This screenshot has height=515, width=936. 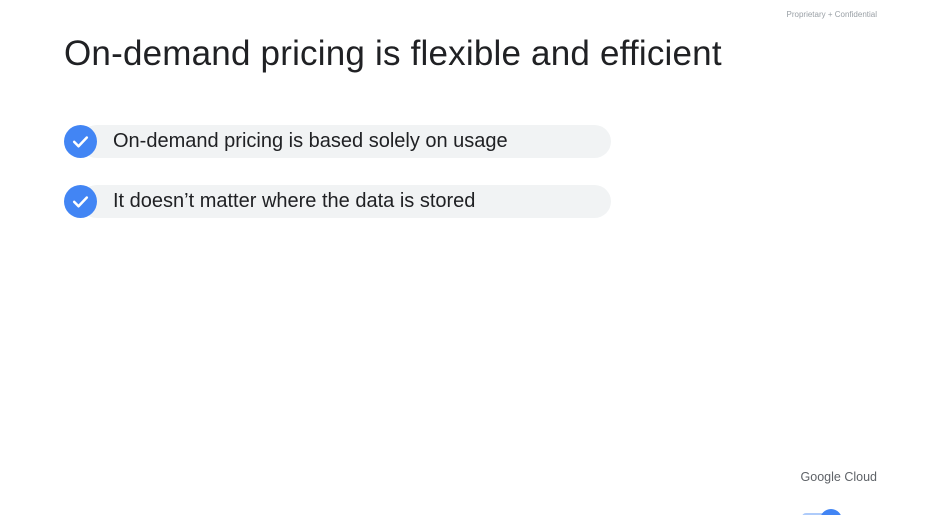 What do you see at coordinates (832, 14) in the screenshot?
I see `confidential-label: Proprietary + Confidential` at bounding box center [832, 14].